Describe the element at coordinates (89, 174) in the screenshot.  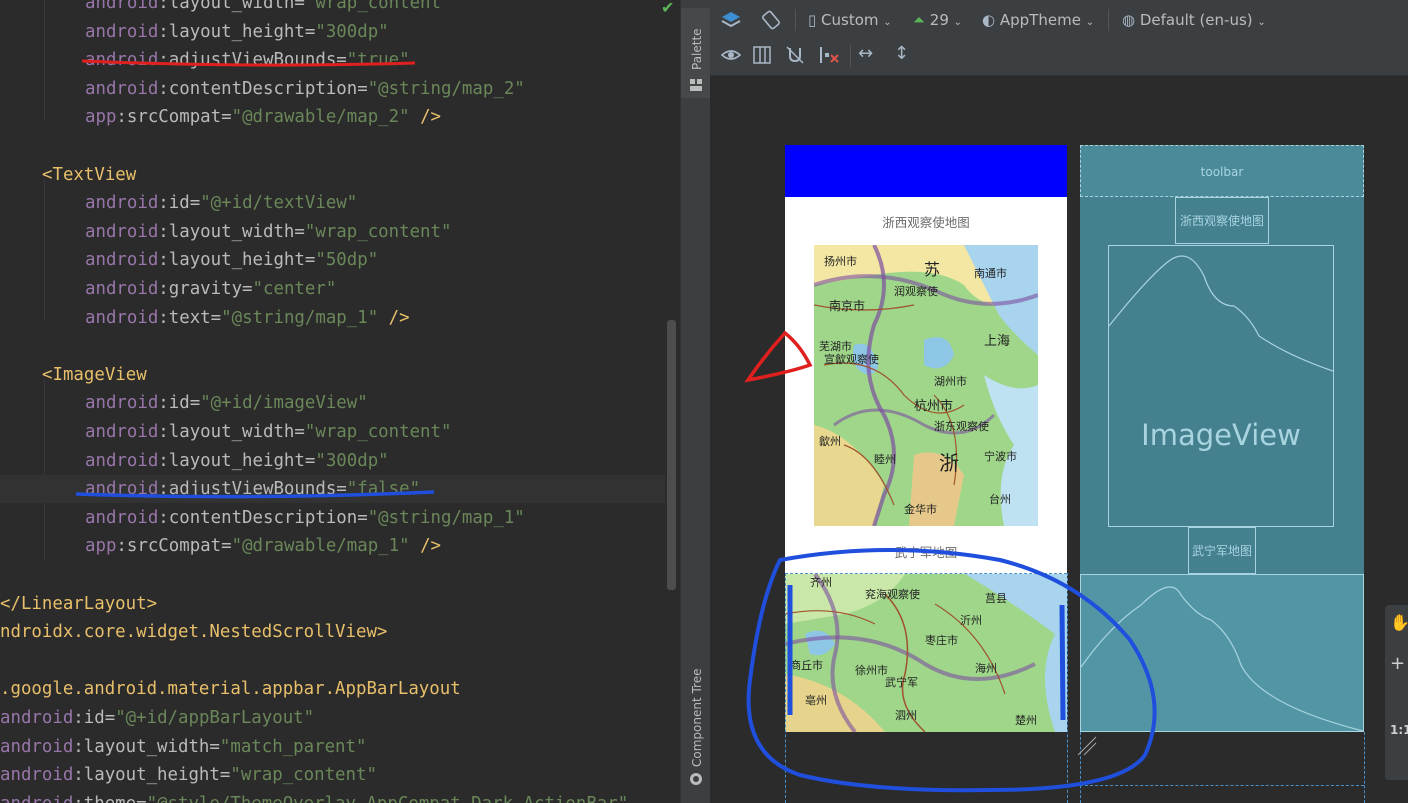
I see `code-token: <TextView` at that location.